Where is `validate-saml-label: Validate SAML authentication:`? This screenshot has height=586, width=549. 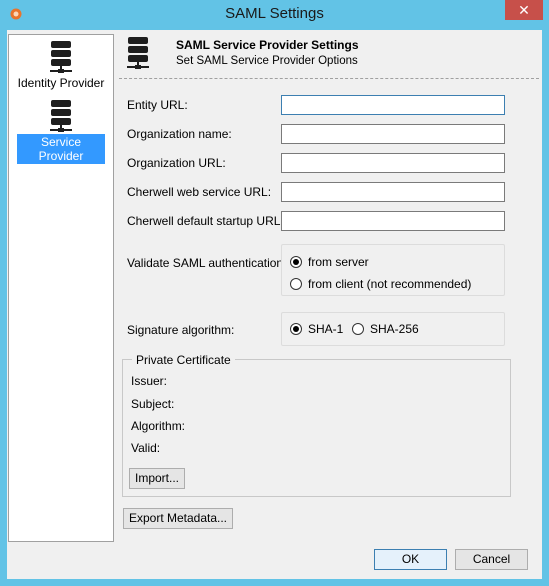 validate-saml-label: Validate SAML authentication: is located at coordinates (207, 263).